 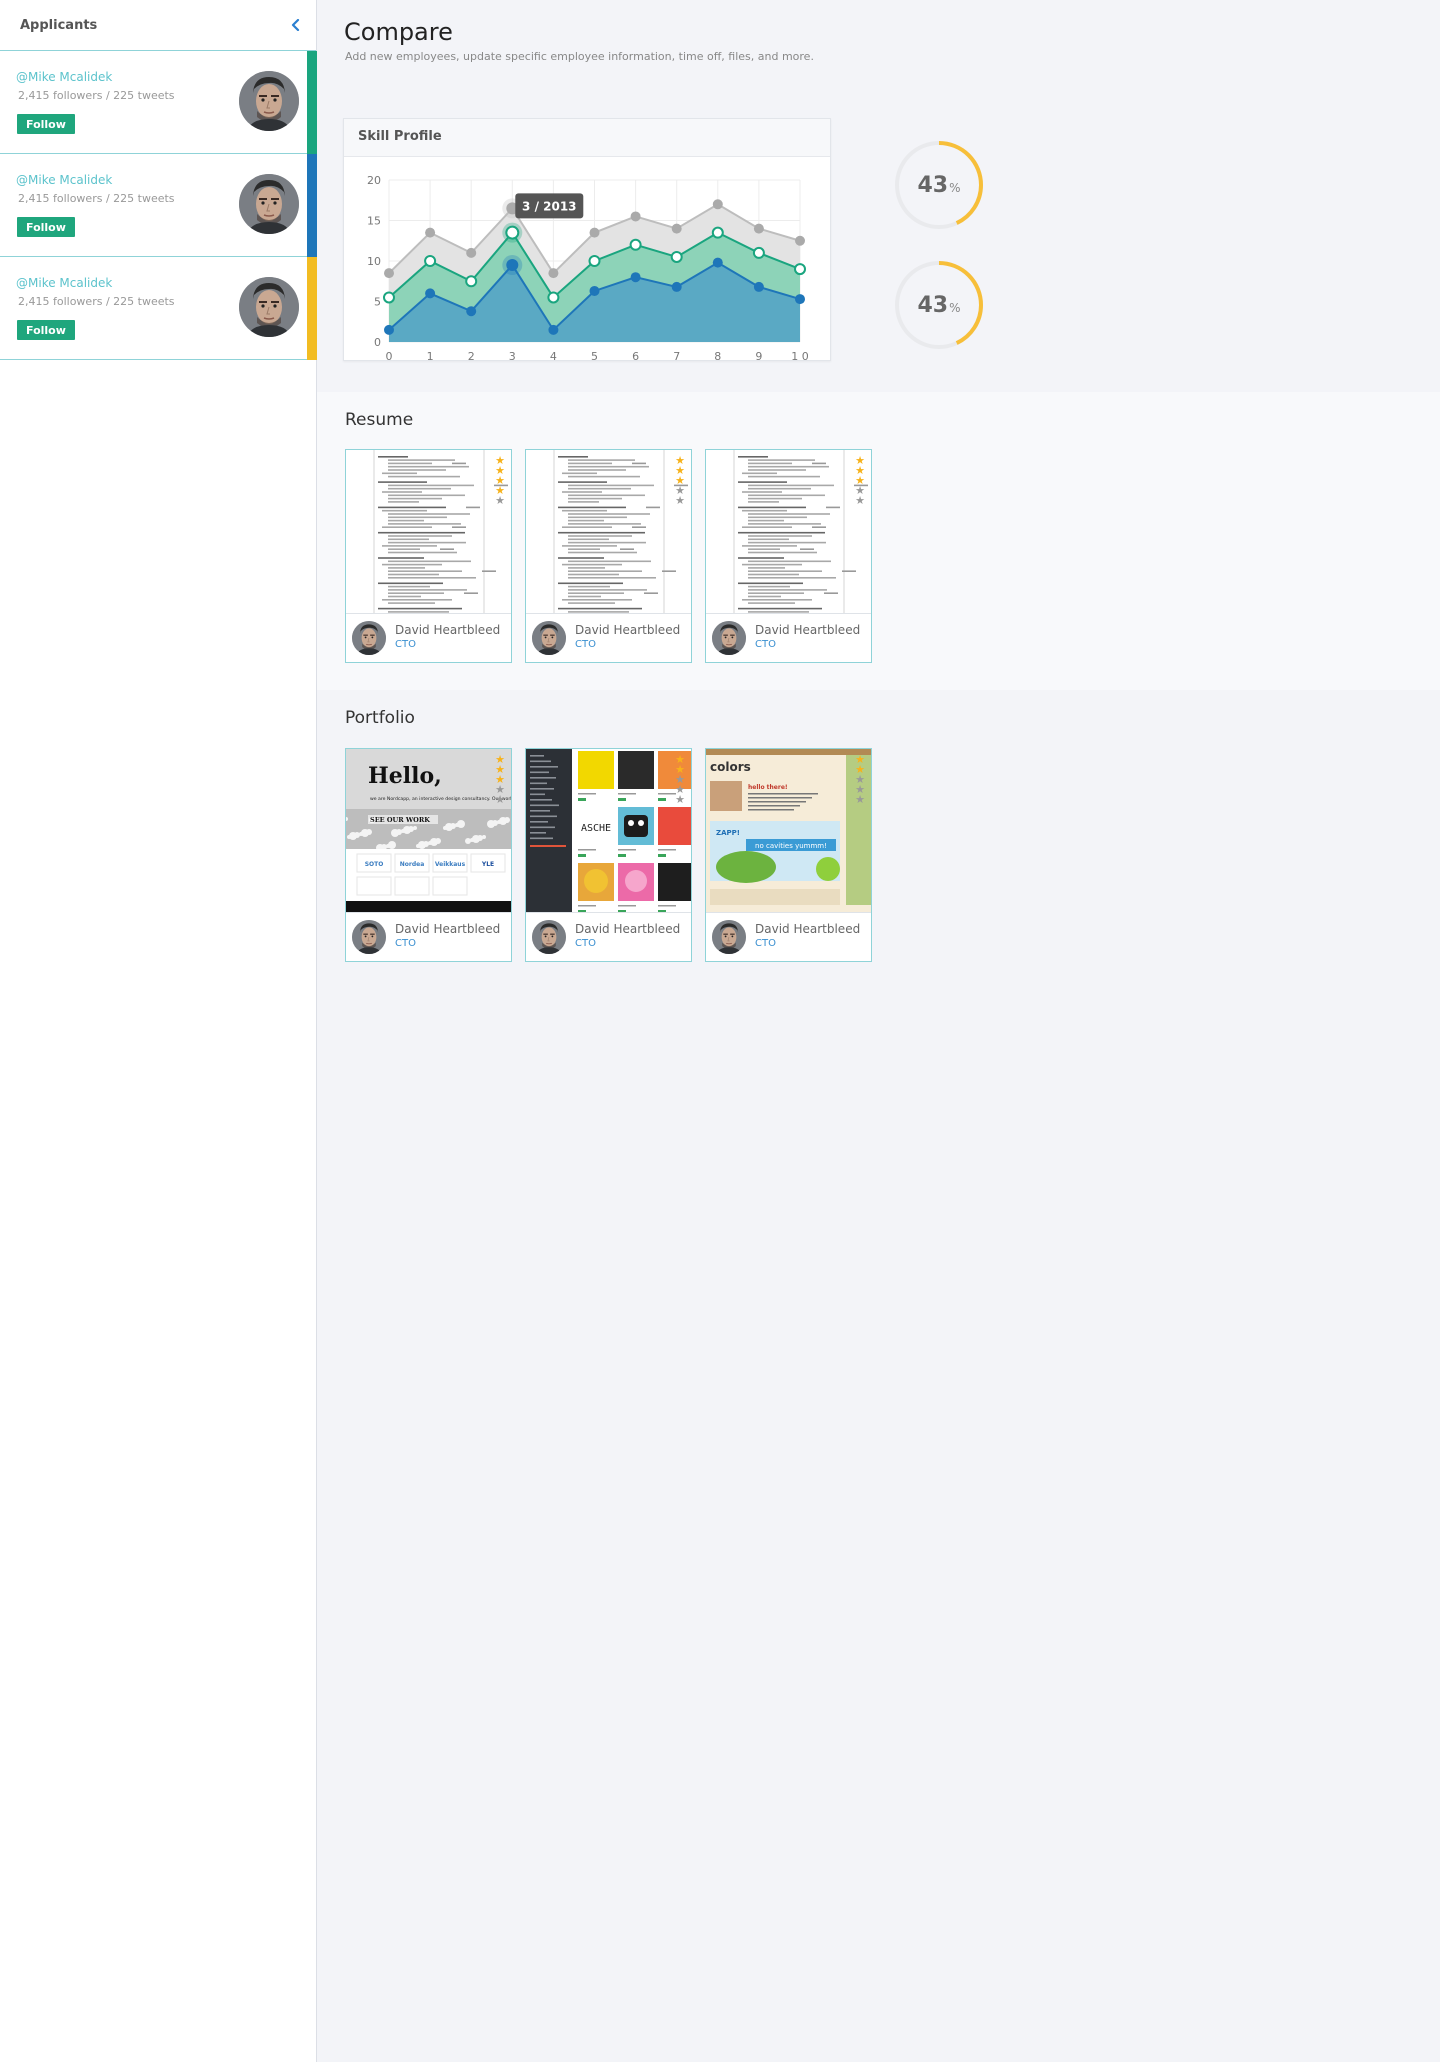 What do you see at coordinates (405, 776) in the screenshot?
I see `portfolio-hero-text: Hello,` at bounding box center [405, 776].